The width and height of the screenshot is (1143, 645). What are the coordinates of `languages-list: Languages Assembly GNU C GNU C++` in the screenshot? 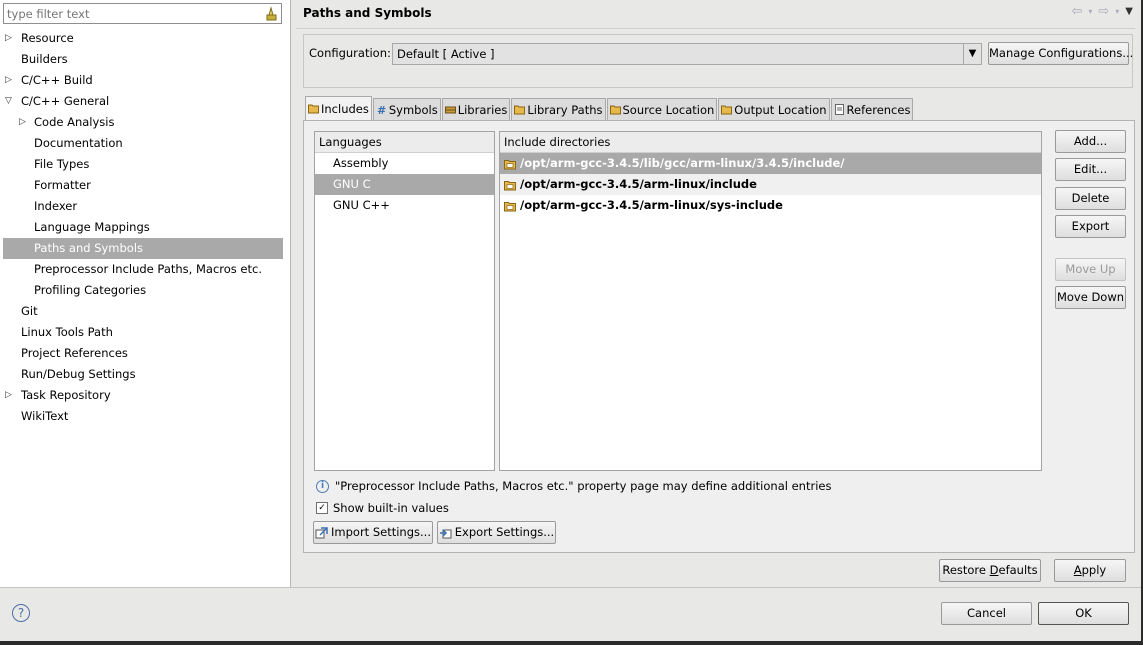 It's located at (404, 301).